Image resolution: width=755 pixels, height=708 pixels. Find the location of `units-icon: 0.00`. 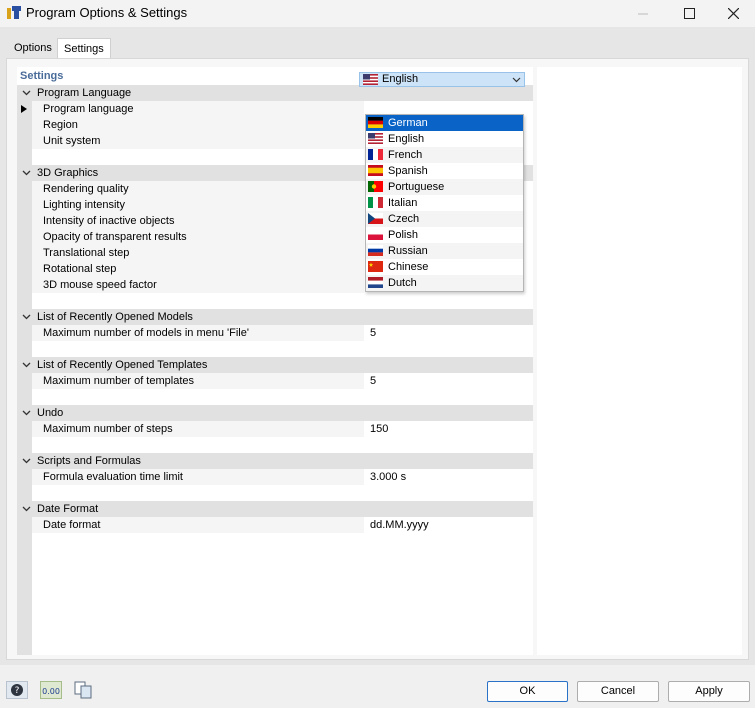

units-icon: 0.00 is located at coordinates (51, 690).